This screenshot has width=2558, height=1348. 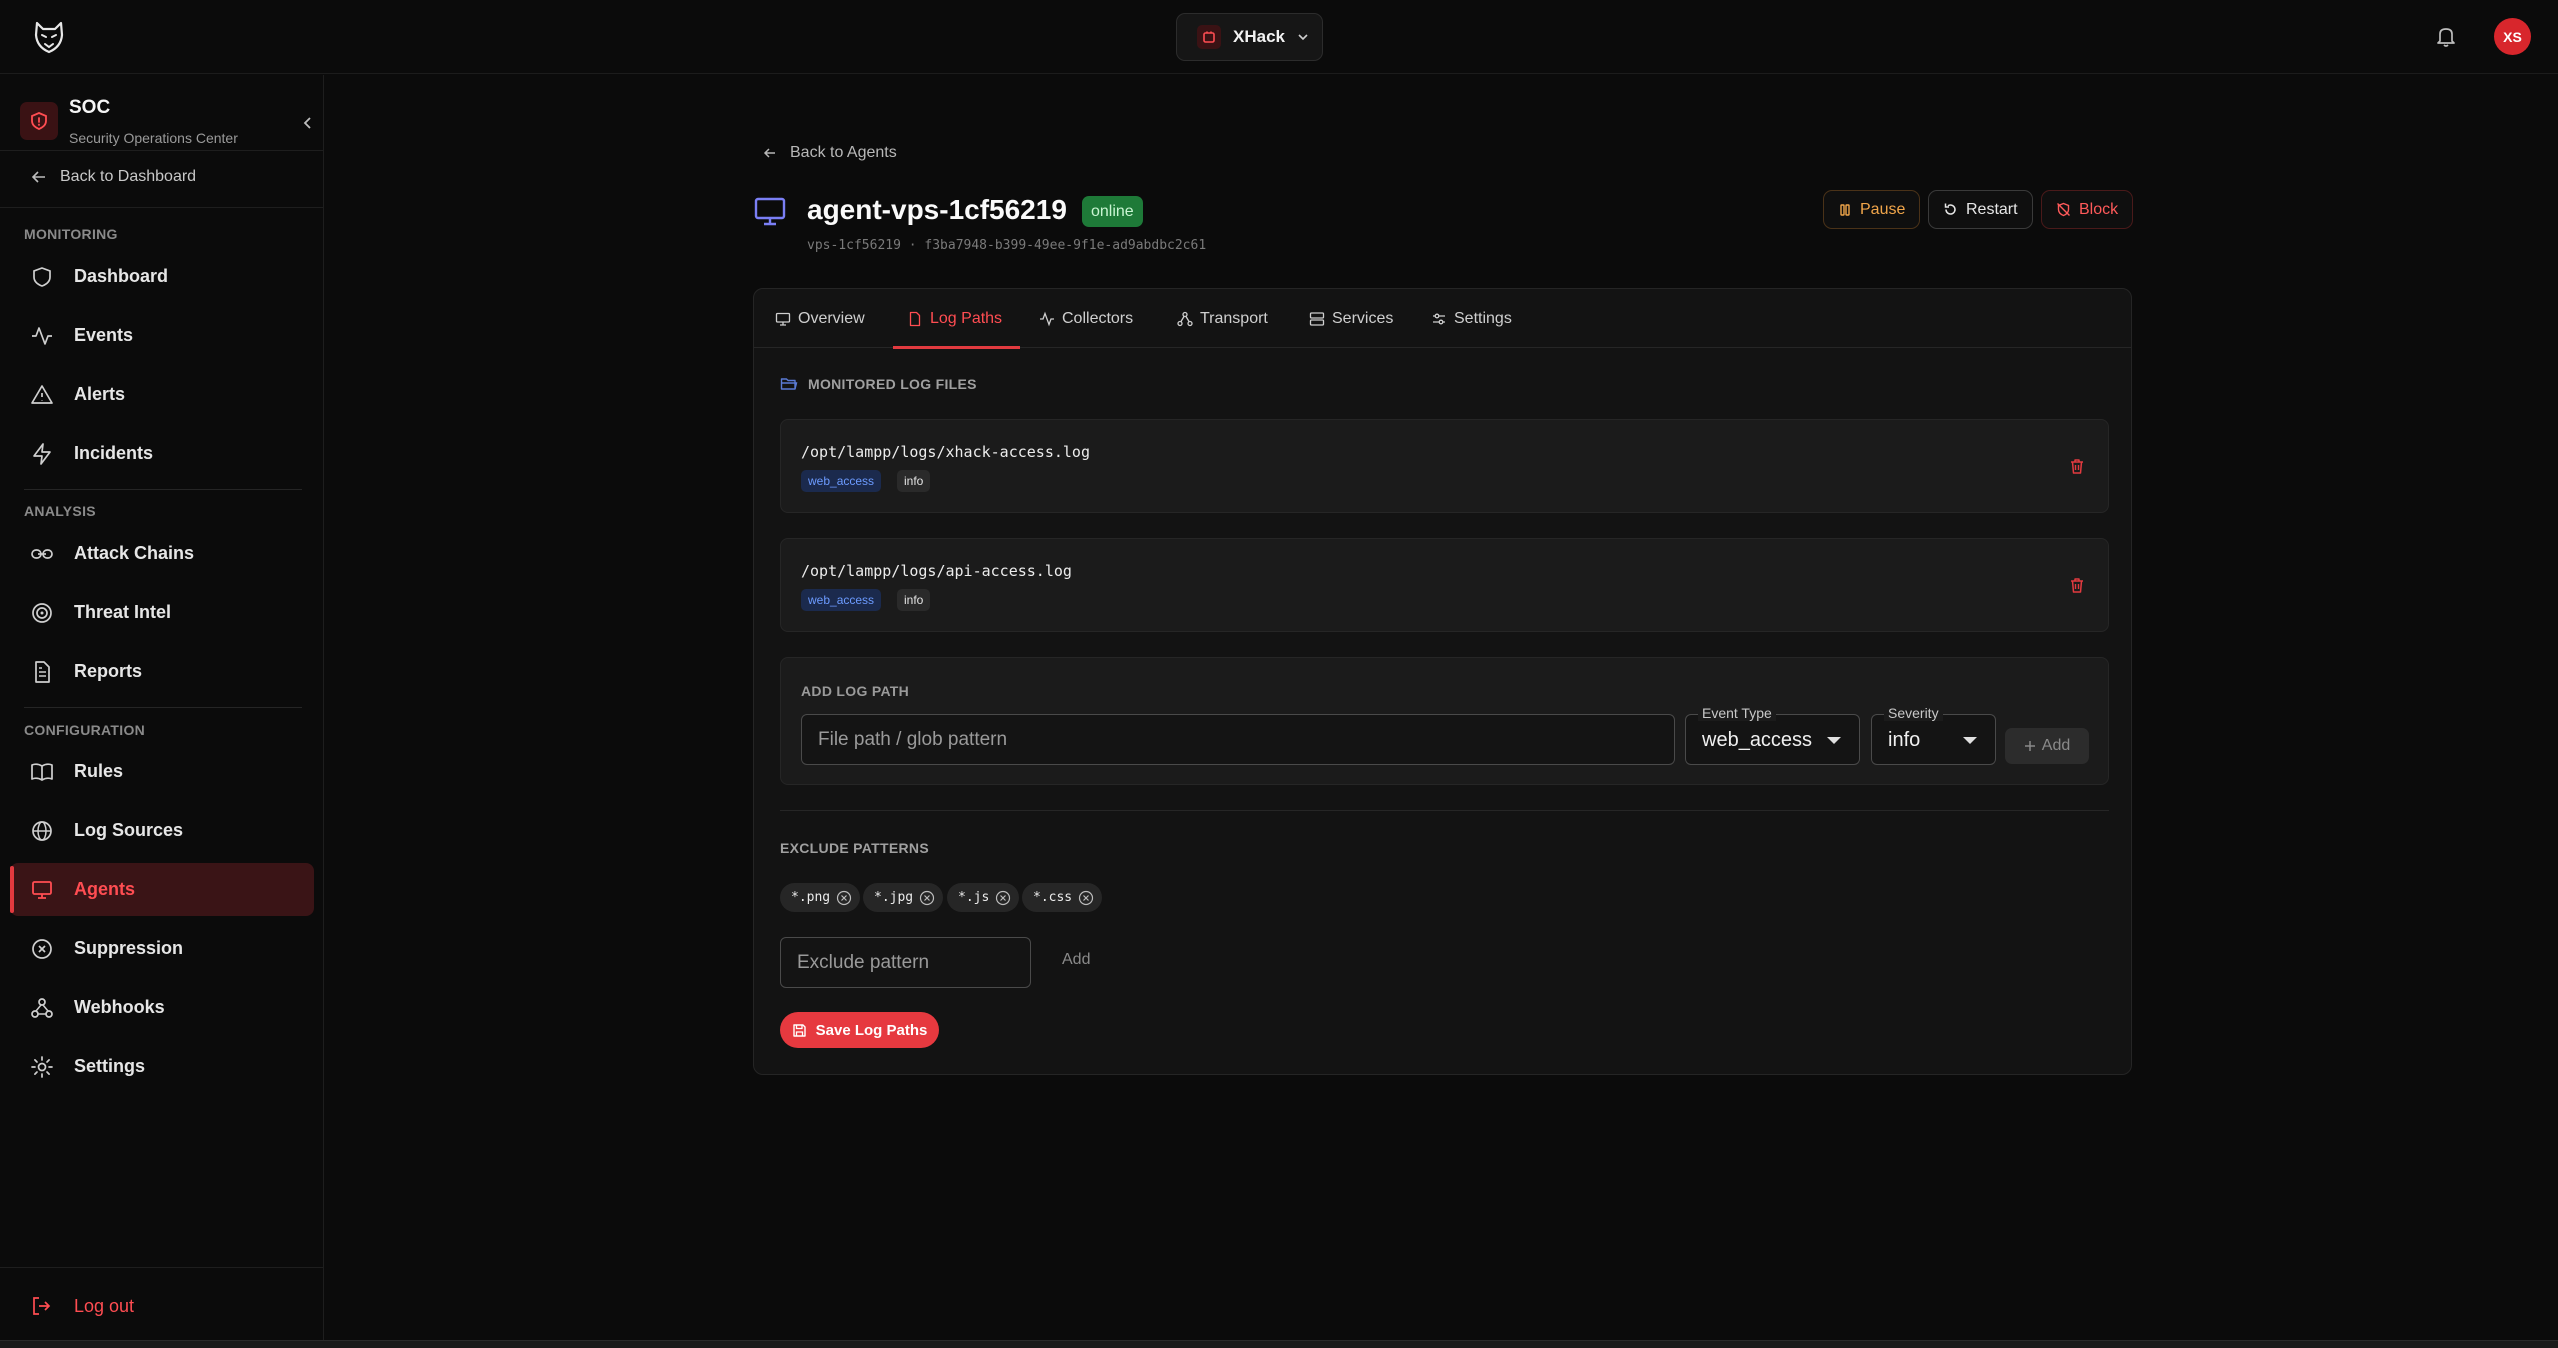 I want to click on file-path-input, so click(x=1238, y=739).